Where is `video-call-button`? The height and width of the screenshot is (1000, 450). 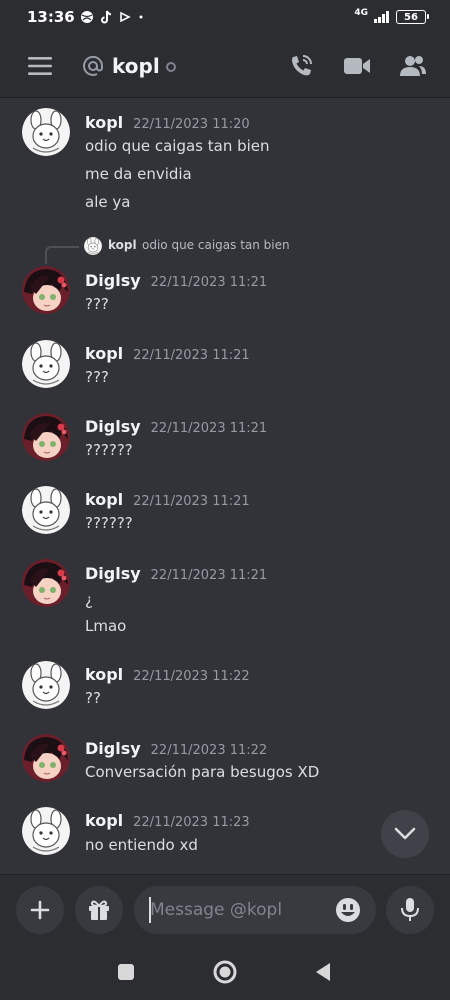 video-call-button is located at coordinates (357, 66).